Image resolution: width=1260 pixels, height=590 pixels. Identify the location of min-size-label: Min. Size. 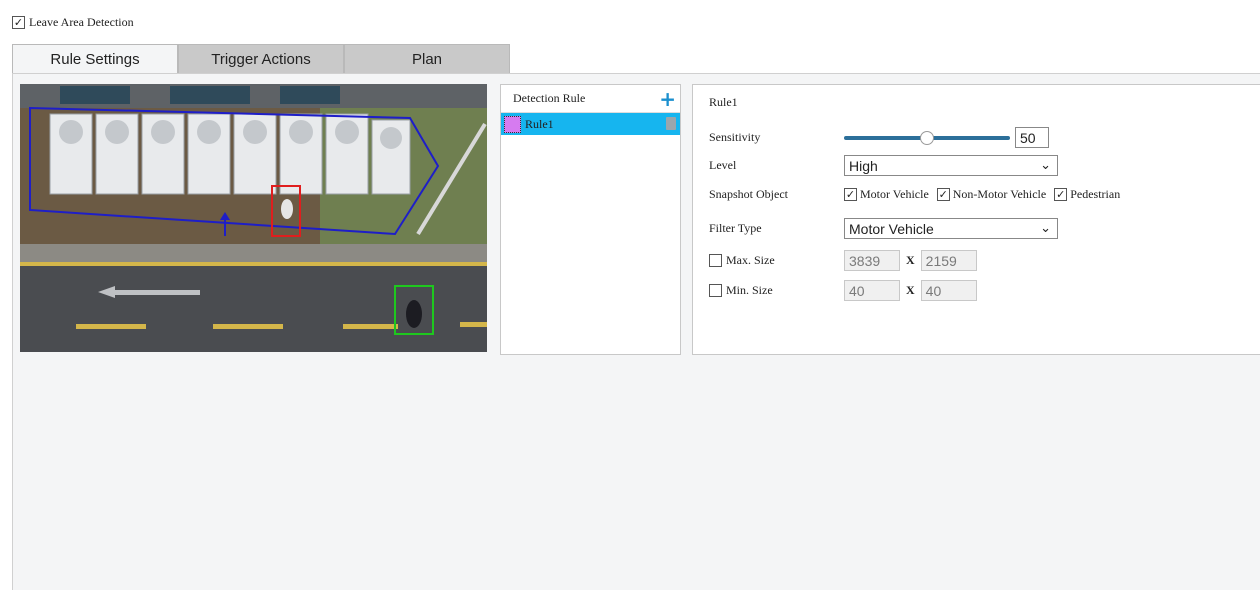
(749, 290).